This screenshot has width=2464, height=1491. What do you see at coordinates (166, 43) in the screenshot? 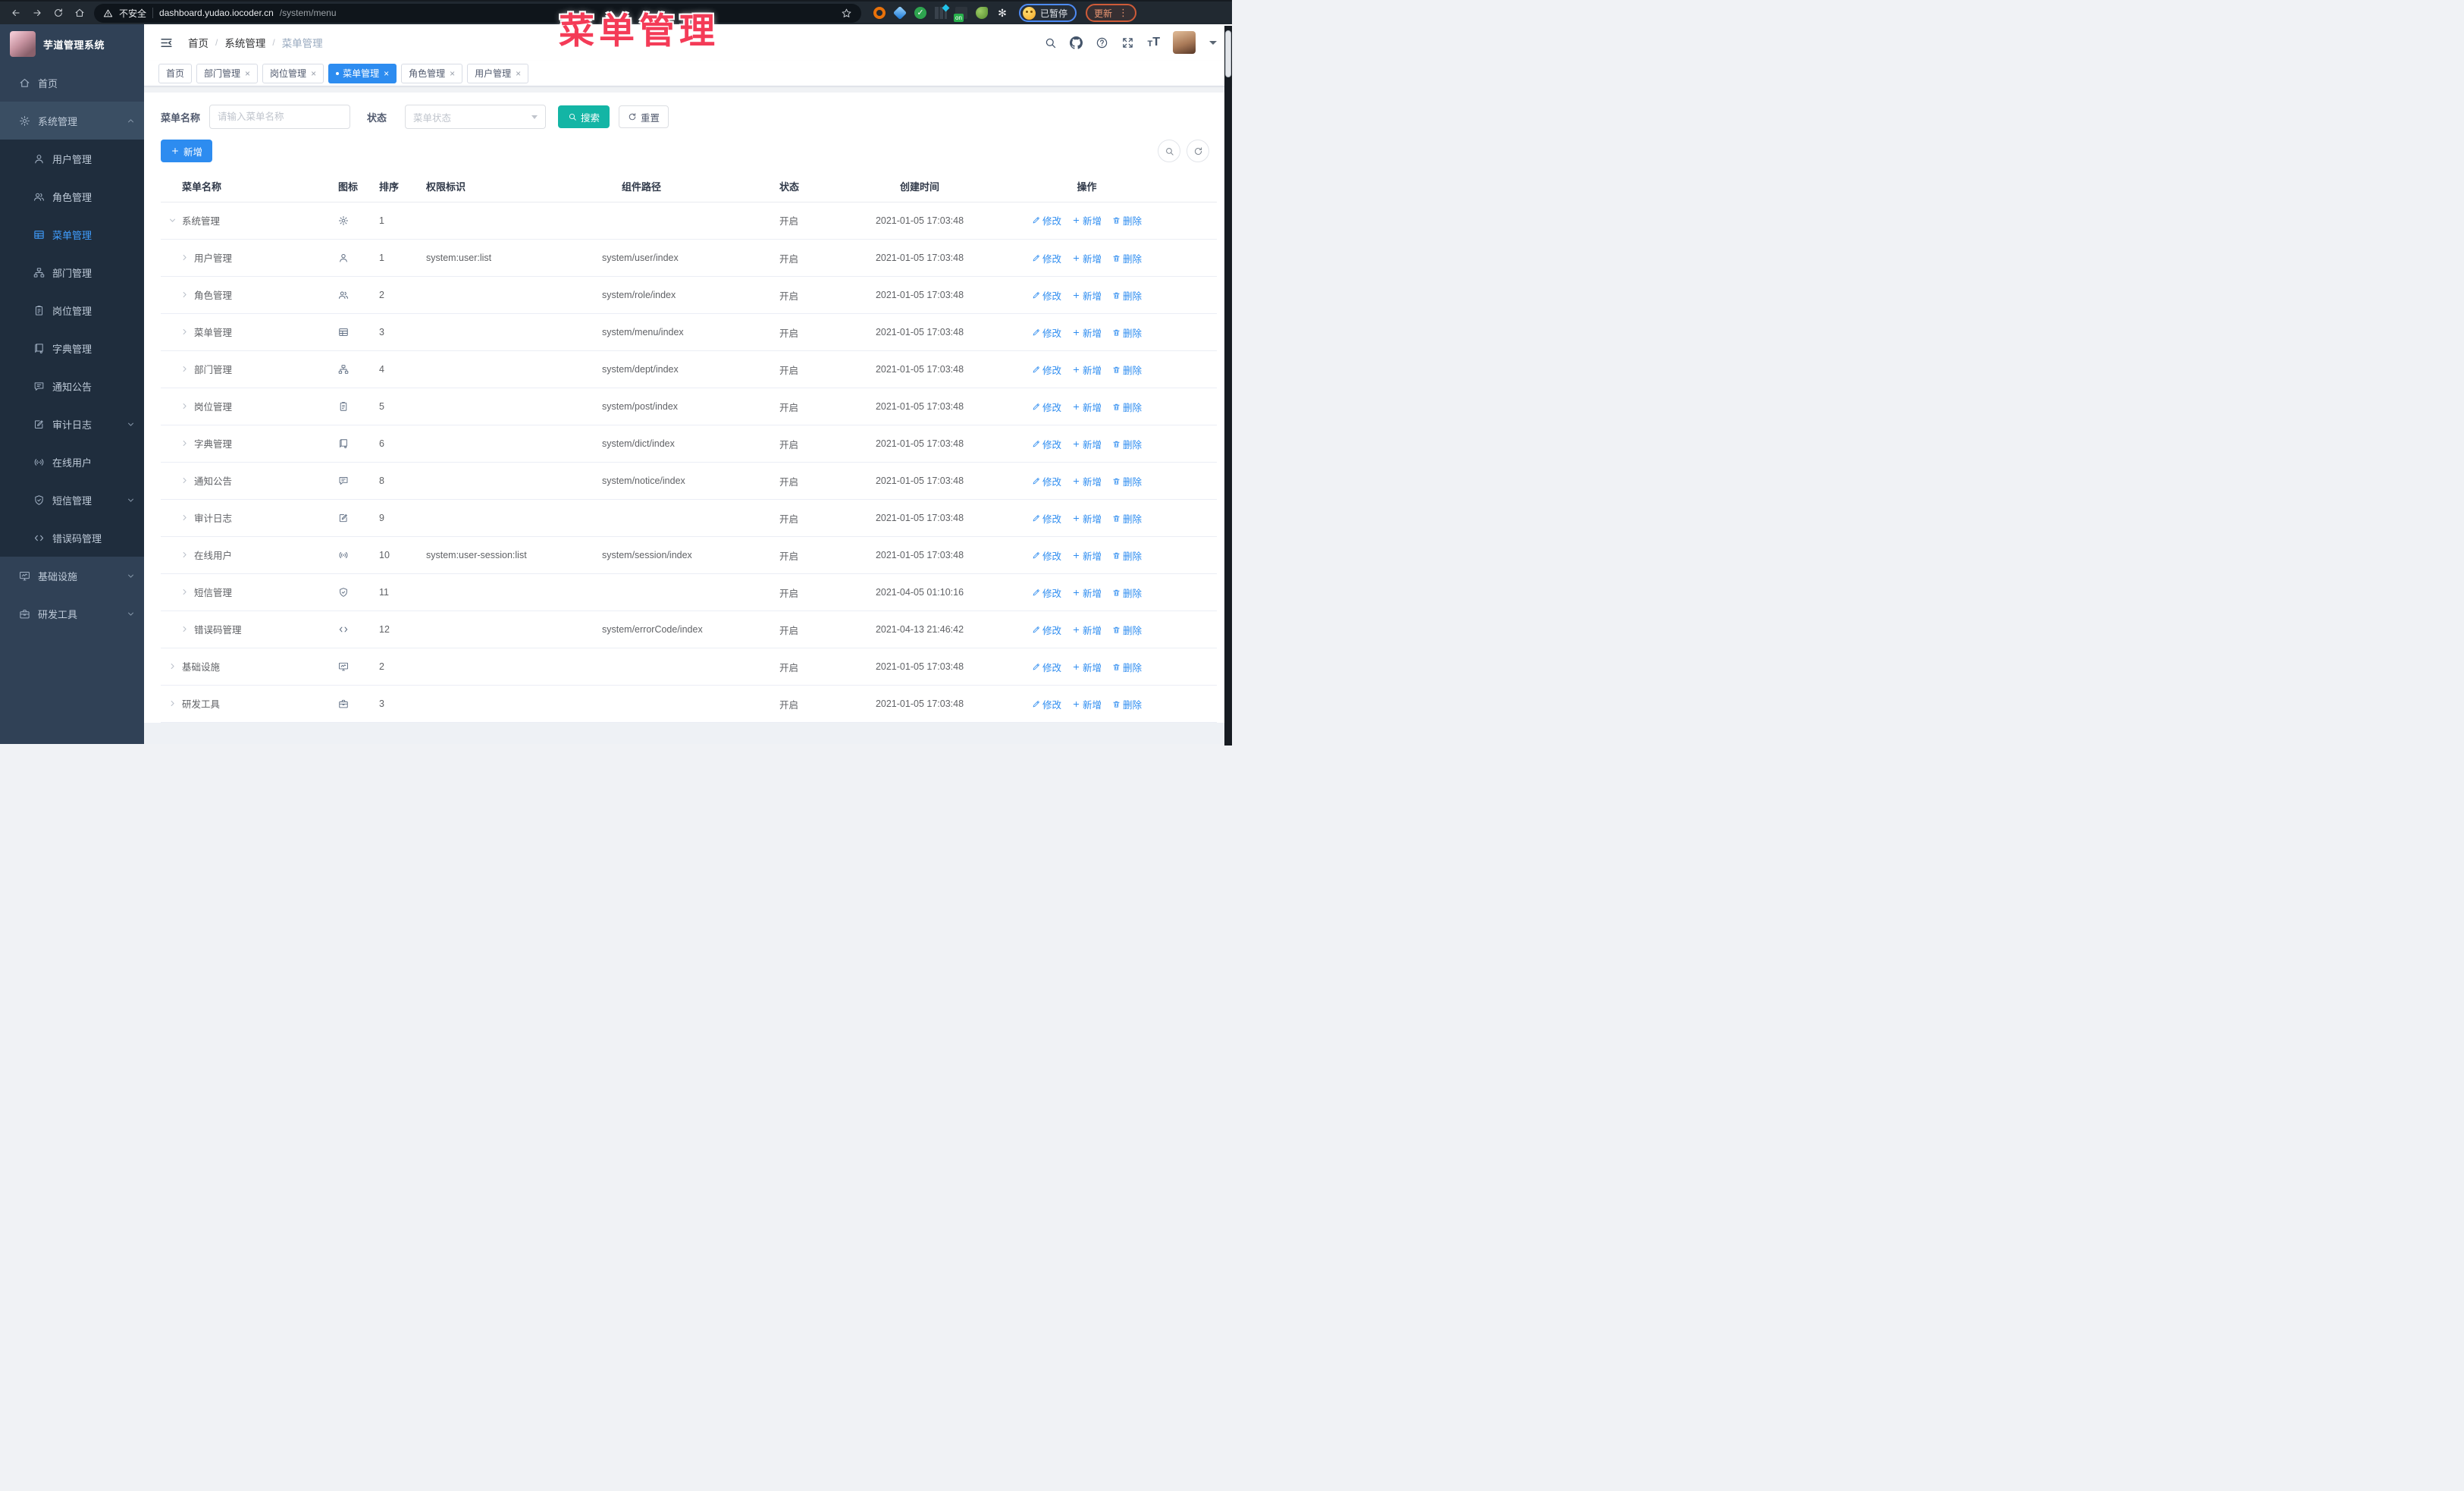
I see `collapse-sidebar-icon` at bounding box center [166, 43].